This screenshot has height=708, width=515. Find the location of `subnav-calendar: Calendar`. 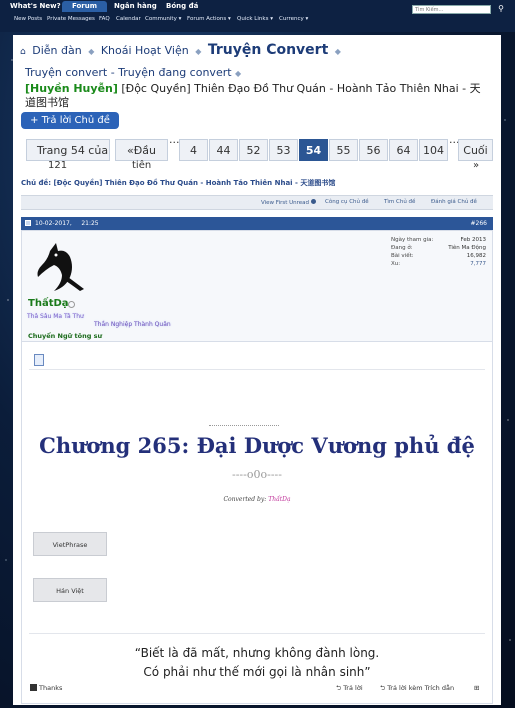

subnav-calendar: Calendar is located at coordinates (128, 19).